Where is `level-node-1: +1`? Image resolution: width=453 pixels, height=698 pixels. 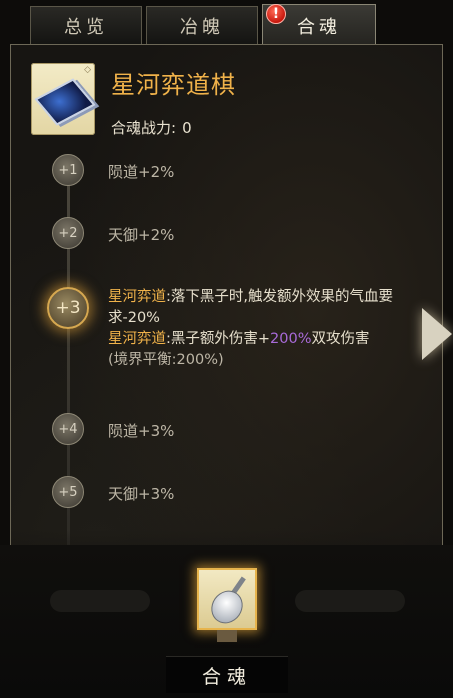
level-node-1: +1 is located at coordinates (68, 170).